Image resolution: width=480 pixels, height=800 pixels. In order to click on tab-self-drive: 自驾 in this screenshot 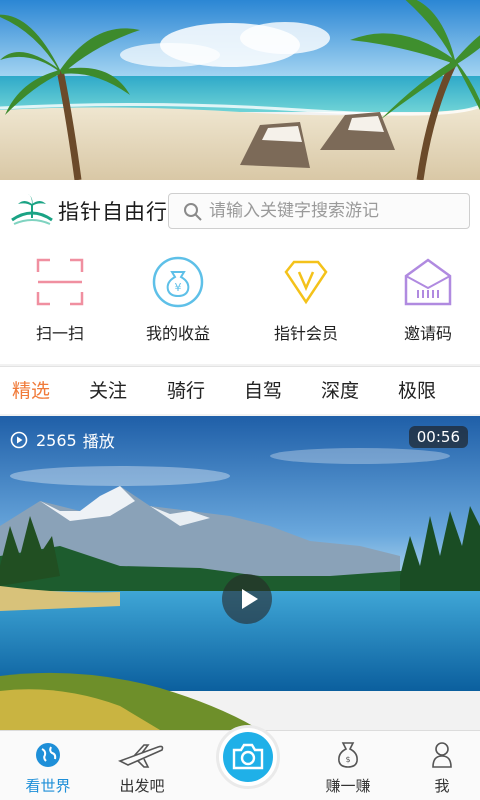, I will do `click(263, 391)`.